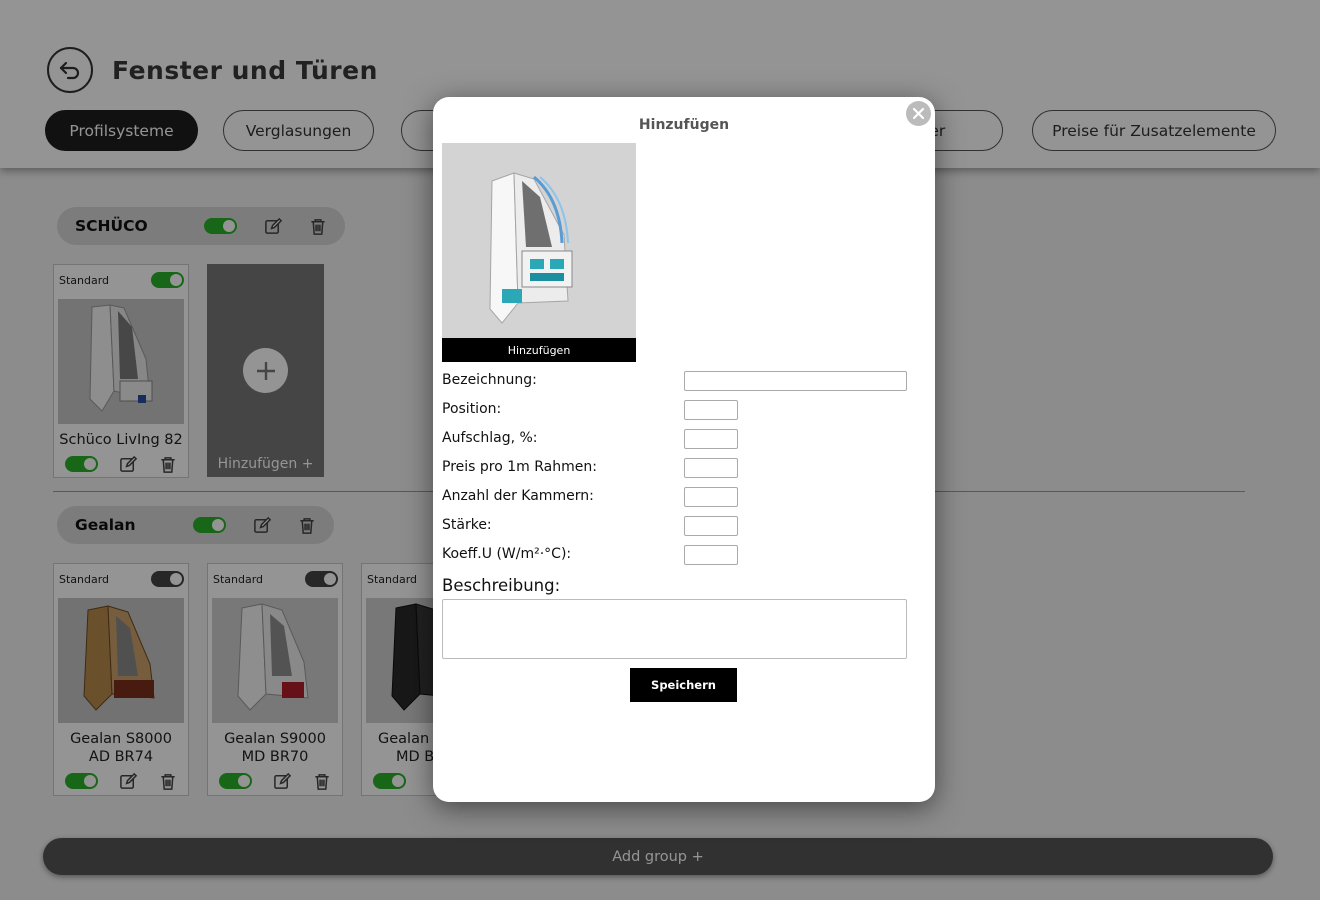 The height and width of the screenshot is (900, 1320). Describe the element at coordinates (711, 410) in the screenshot. I see `position-input` at that location.